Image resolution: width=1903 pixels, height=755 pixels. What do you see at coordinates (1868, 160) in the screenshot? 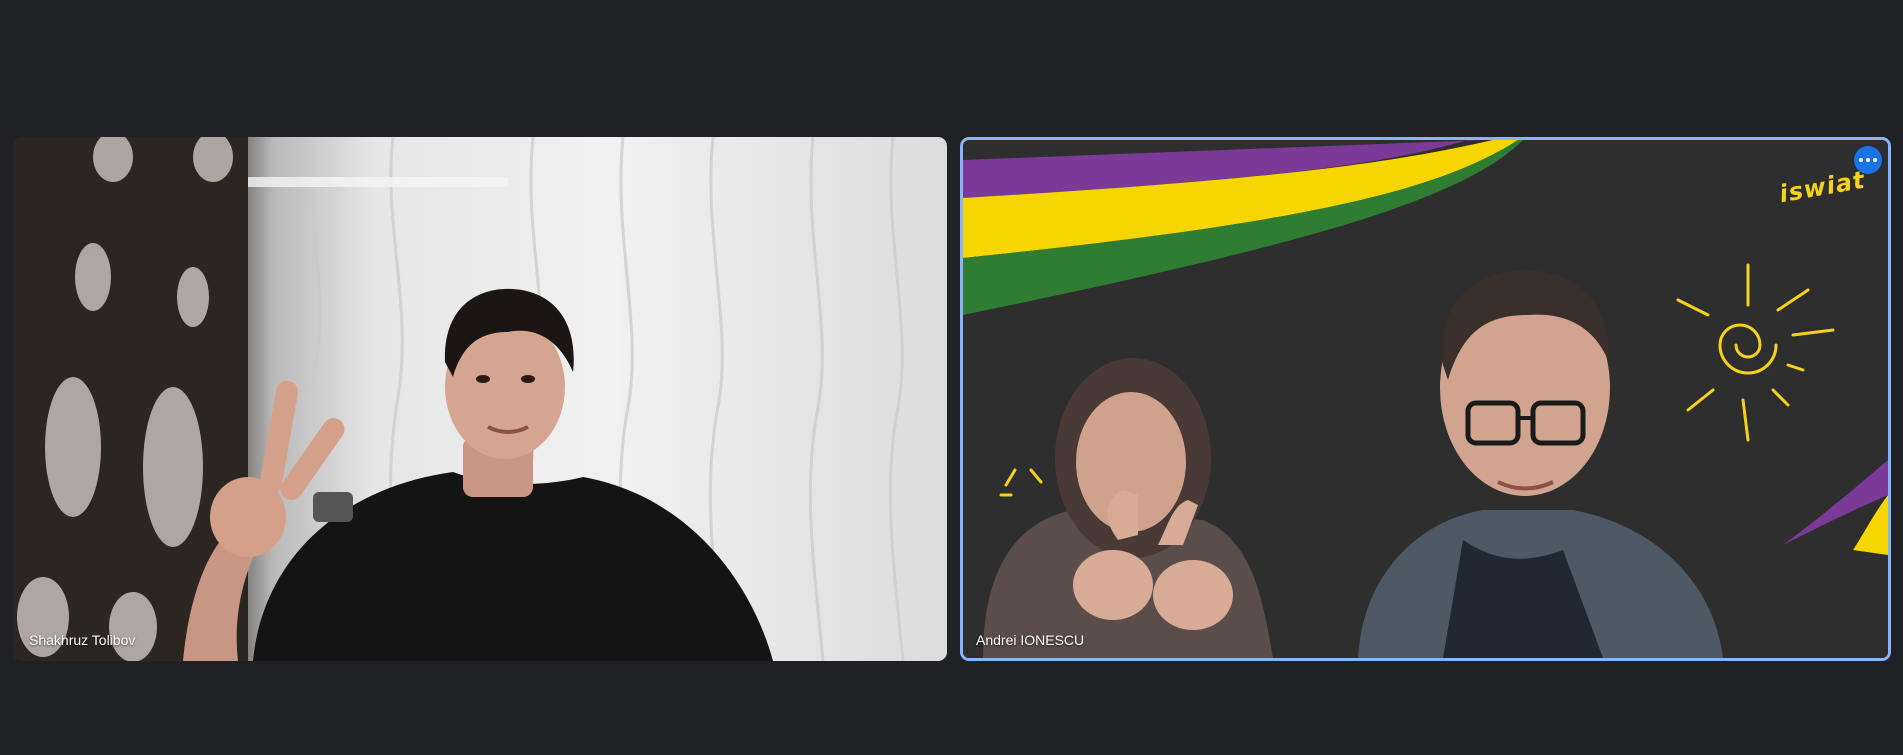
I see `more-options-button` at bounding box center [1868, 160].